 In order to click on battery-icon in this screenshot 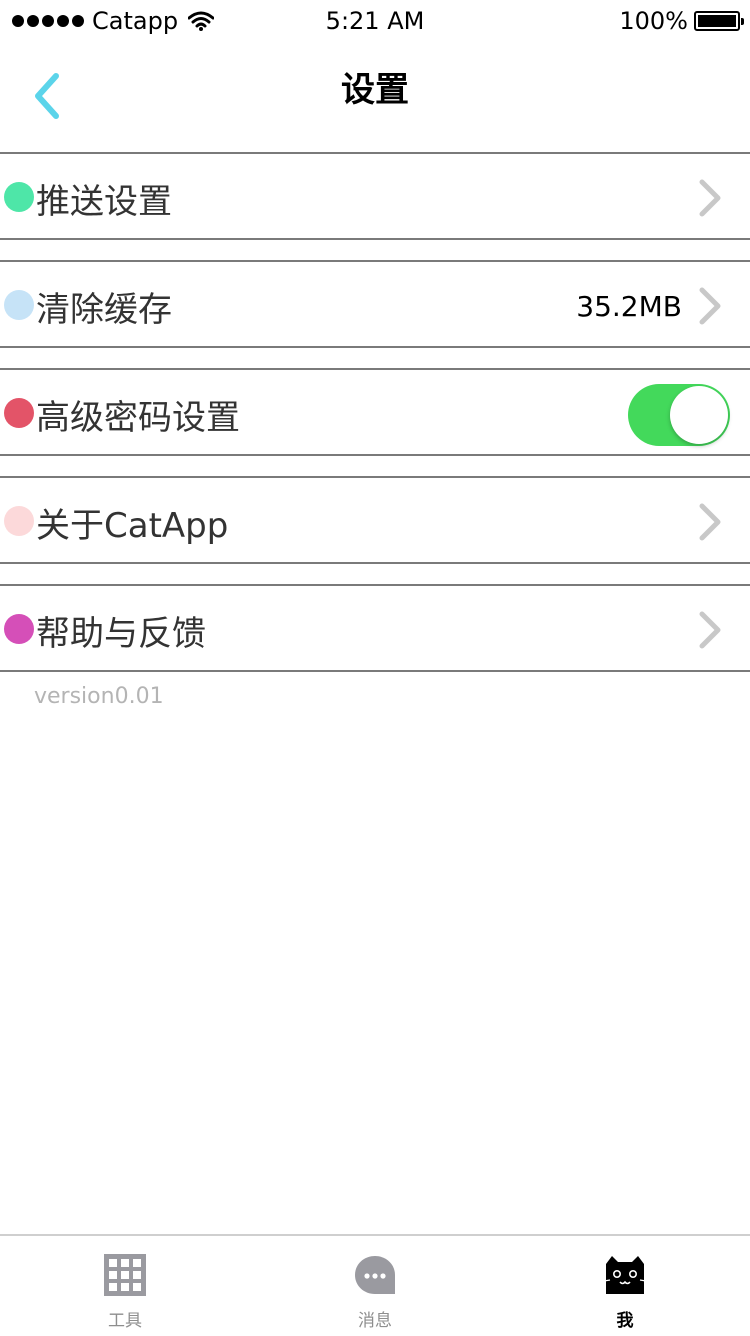, I will do `click(719, 21)`.